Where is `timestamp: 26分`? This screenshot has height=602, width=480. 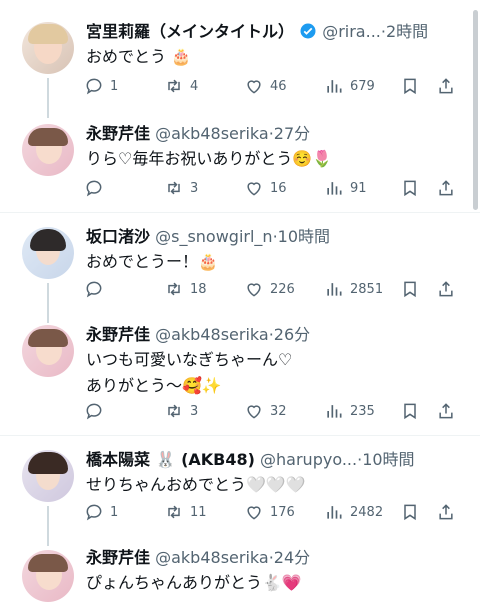
timestamp: 26分 is located at coordinates (292, 334).